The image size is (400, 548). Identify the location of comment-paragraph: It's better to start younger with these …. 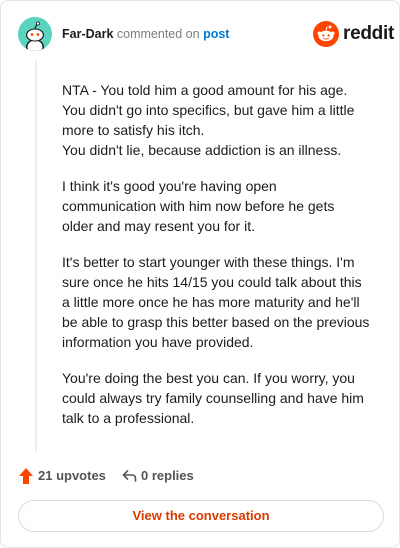
(216, 302).